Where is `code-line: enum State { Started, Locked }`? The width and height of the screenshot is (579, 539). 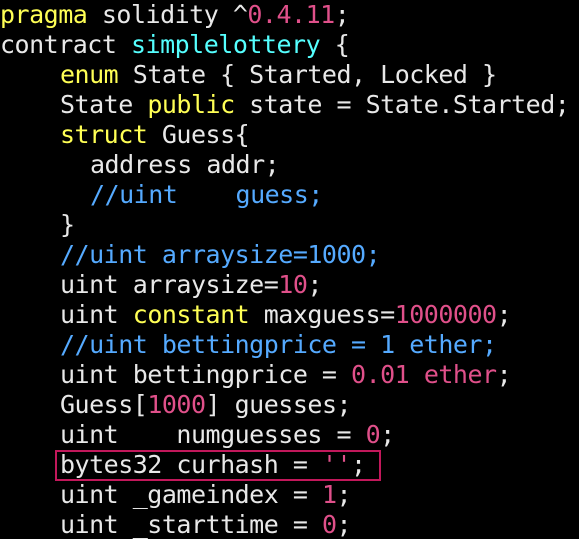 code-line: enum State { Started, Locked } is located at coordinates (278, 75).